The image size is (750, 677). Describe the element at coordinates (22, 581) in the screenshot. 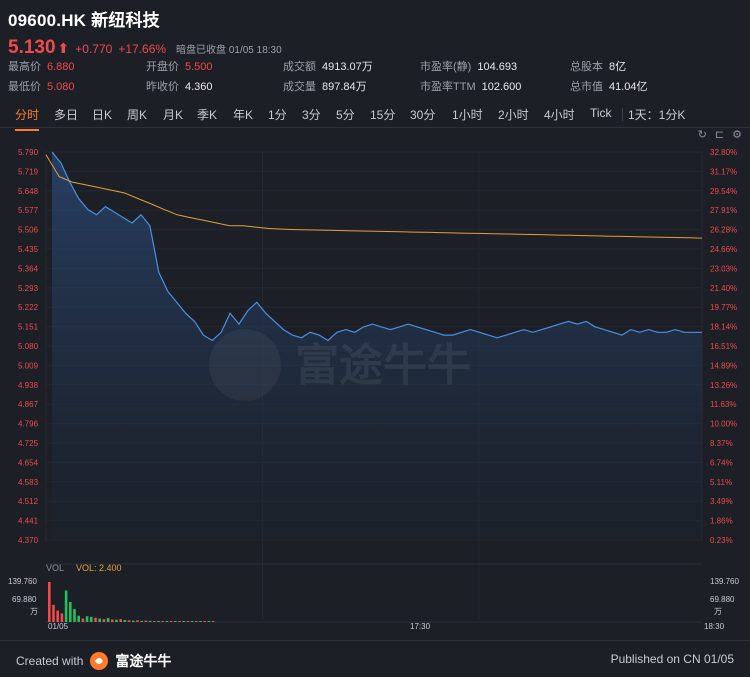

I see `volume-tick-label: 139.760` at that location.